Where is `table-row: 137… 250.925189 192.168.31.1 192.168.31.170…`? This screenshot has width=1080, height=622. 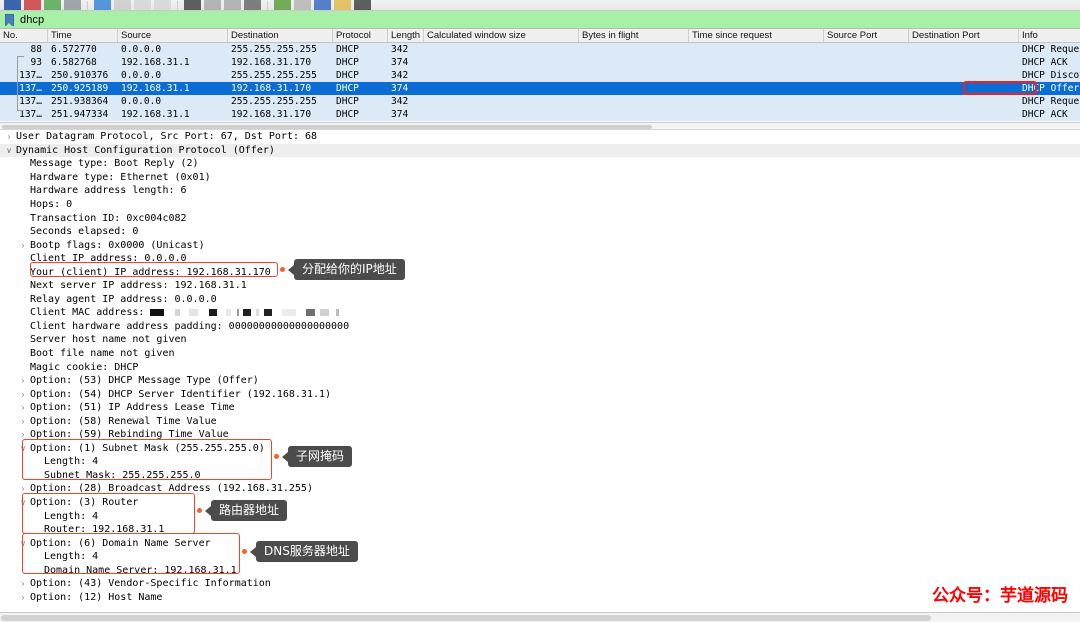 table-row: 137… 250.925189 192.168.31.1 192.168.31.170… is located at coordinates (540, 88).